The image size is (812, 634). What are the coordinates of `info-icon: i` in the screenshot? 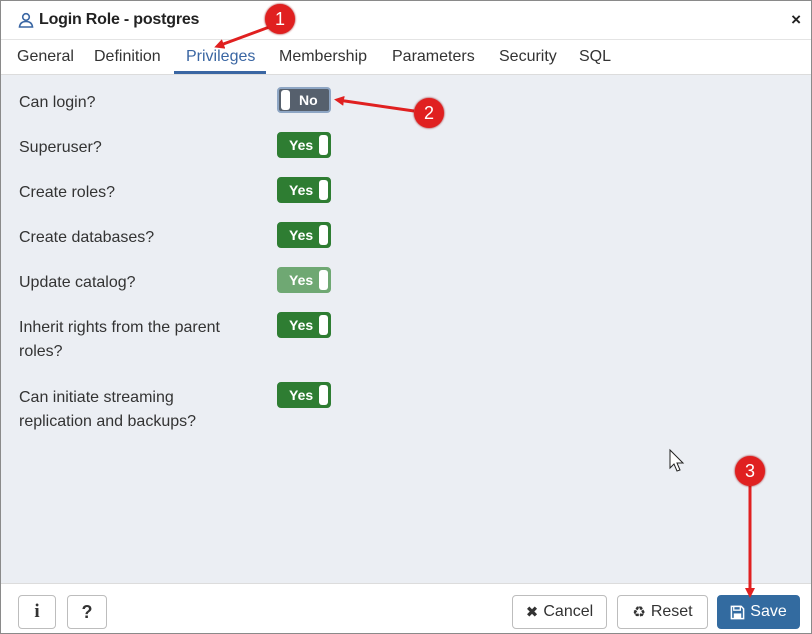 It's located at (37, 611).